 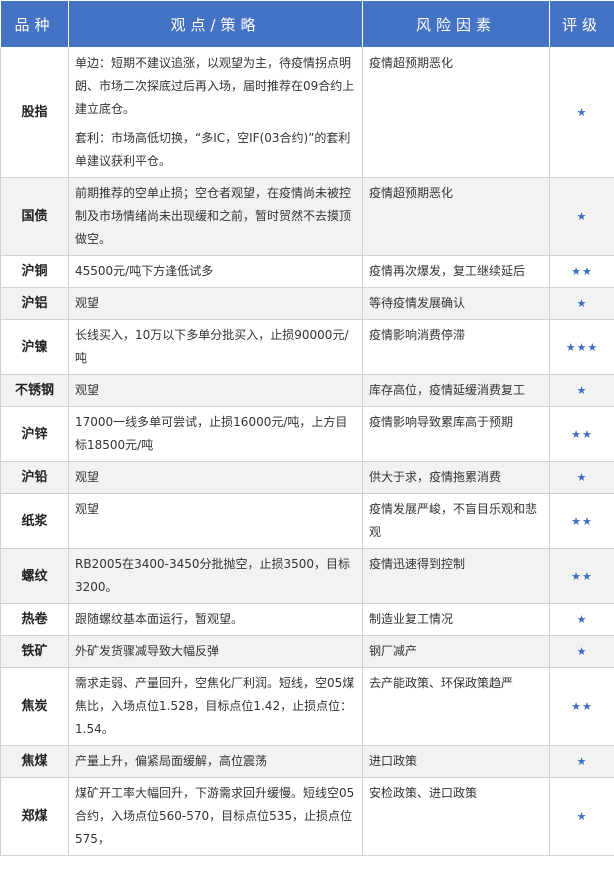 I want to click on risk-factor-cell: 进口政策, so click(x=456, y=761).